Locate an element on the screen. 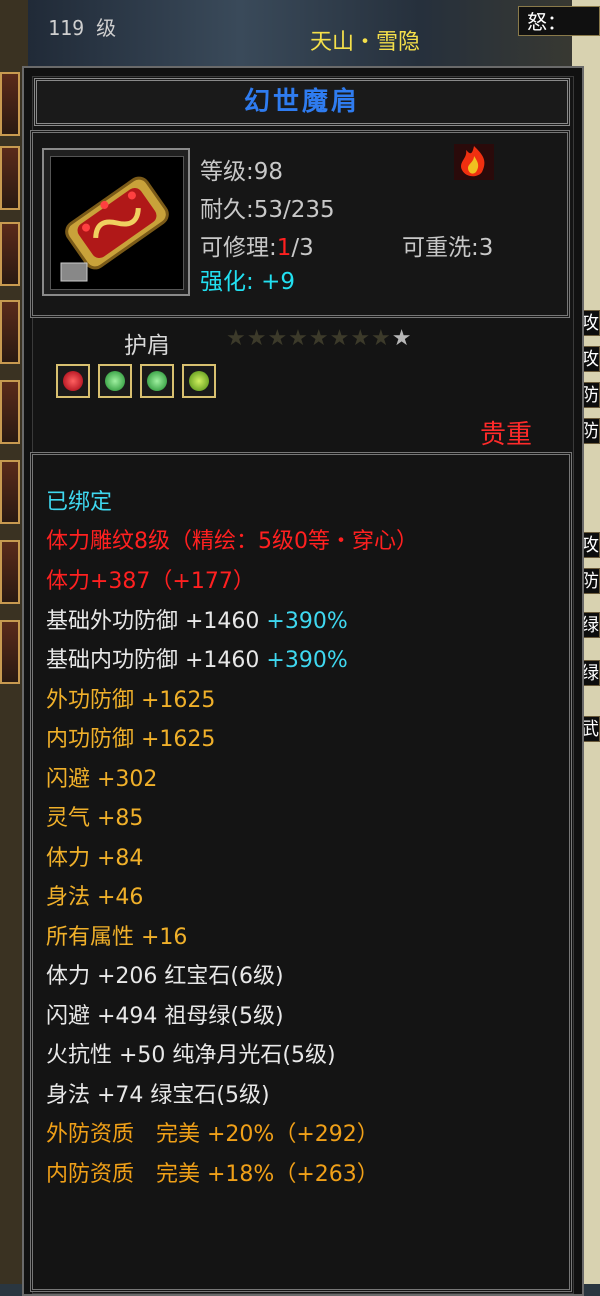 This screenshot has height=1296, width=600. item-refine: 强化: +9 is located at coordinates (247, 279).